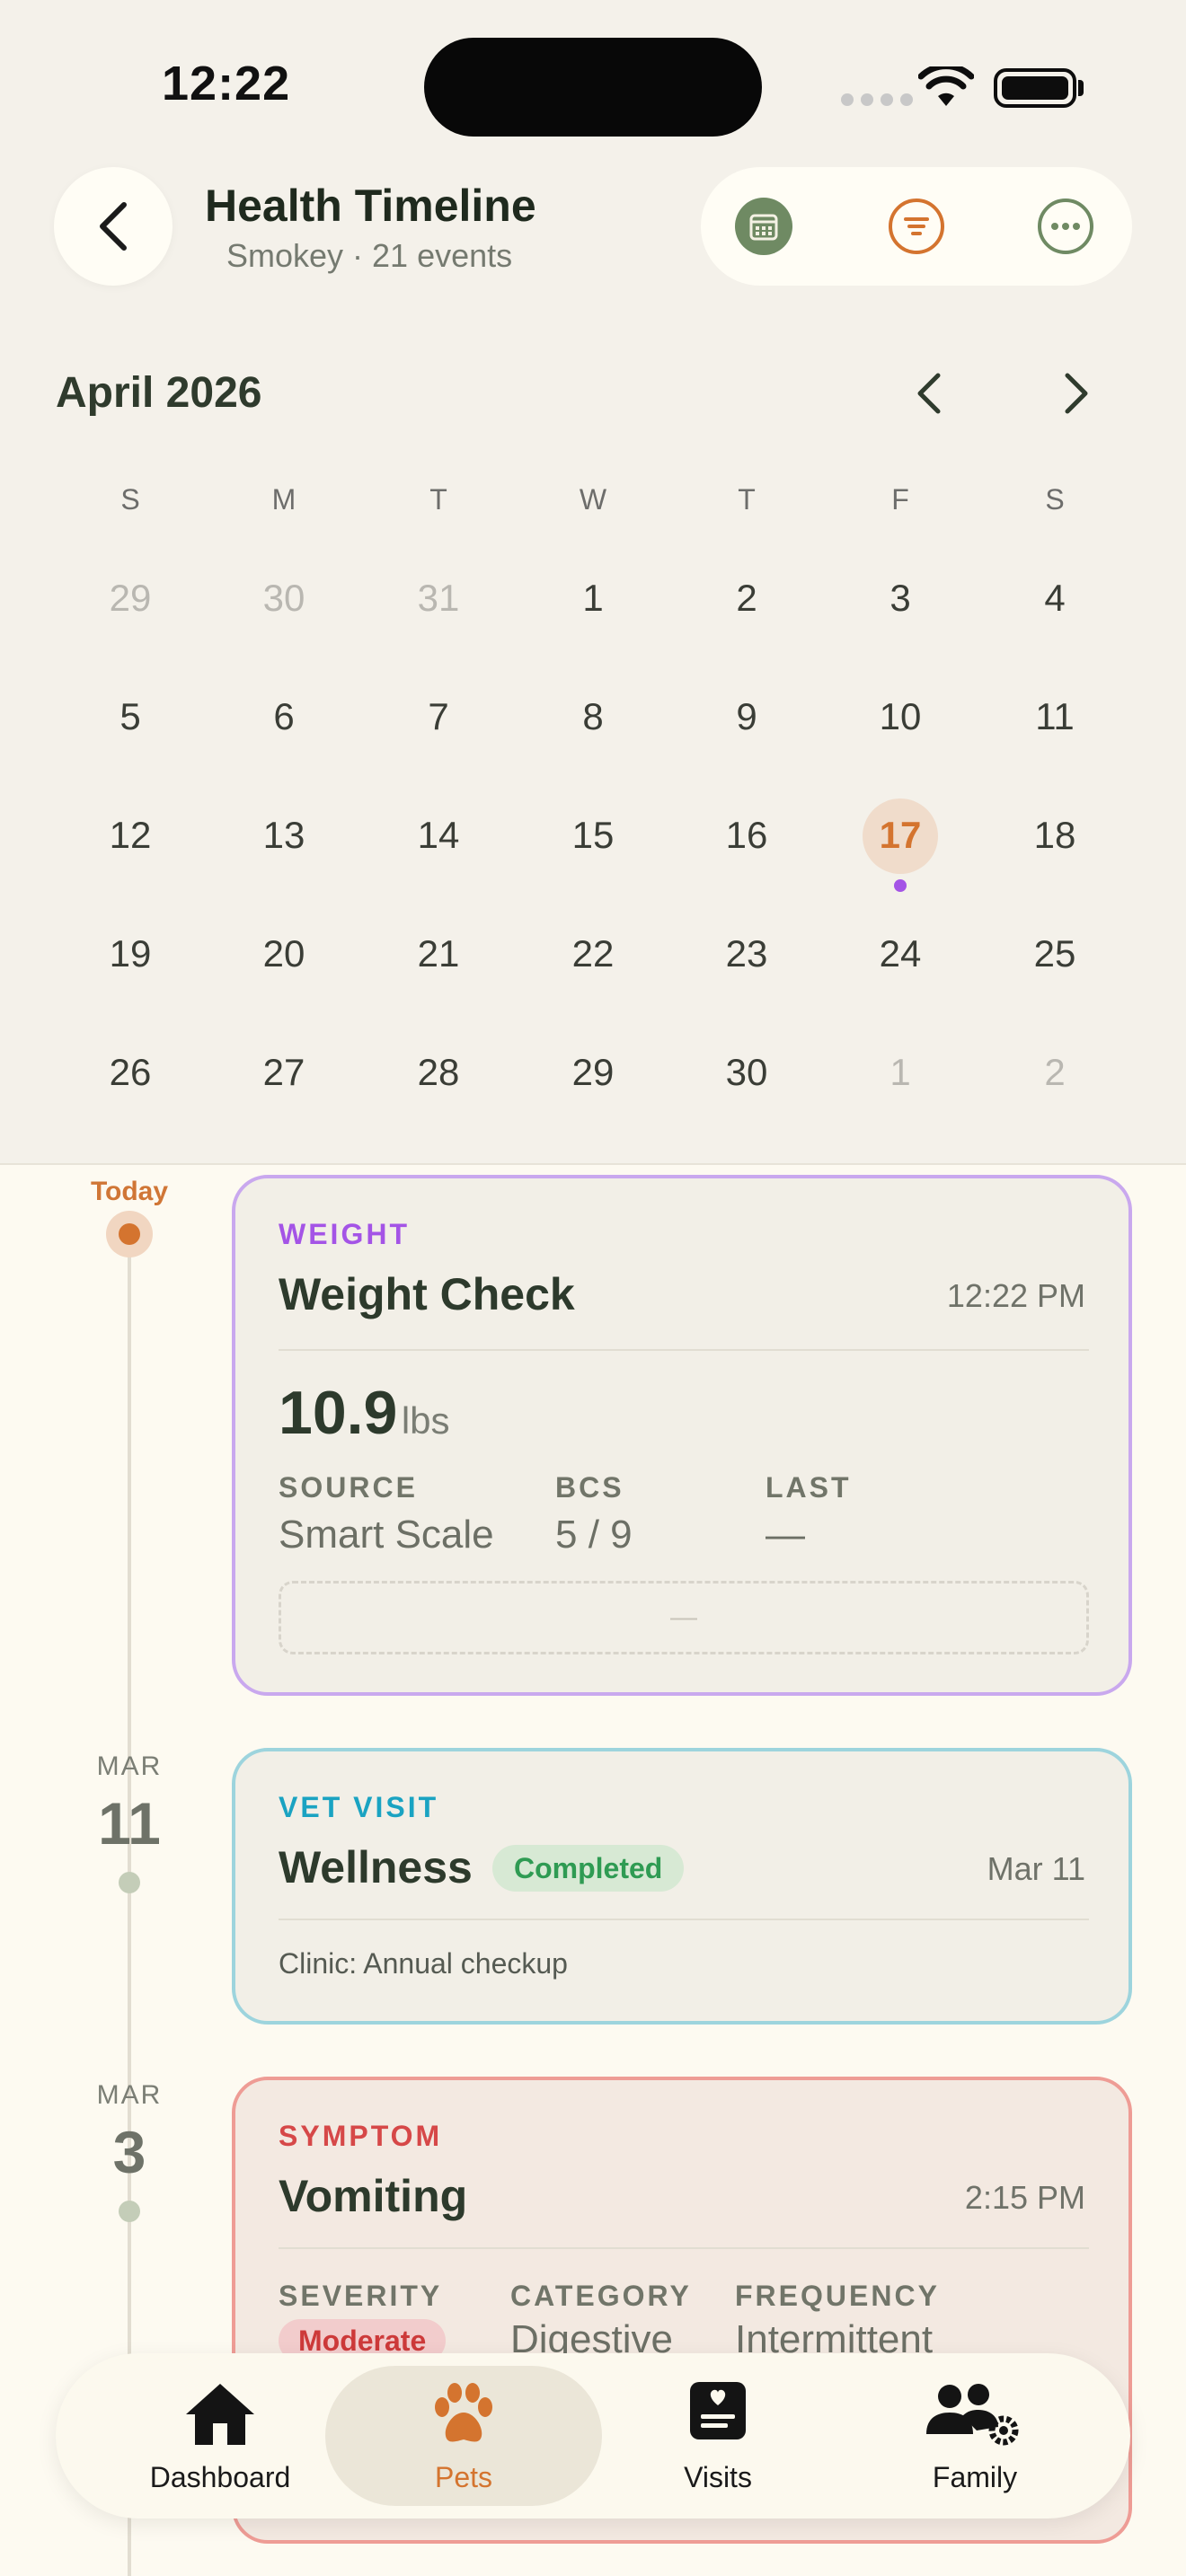  Describe the element at coordinates (130, 716) in the screenshot. I see `calendar-day: 5` at that location.